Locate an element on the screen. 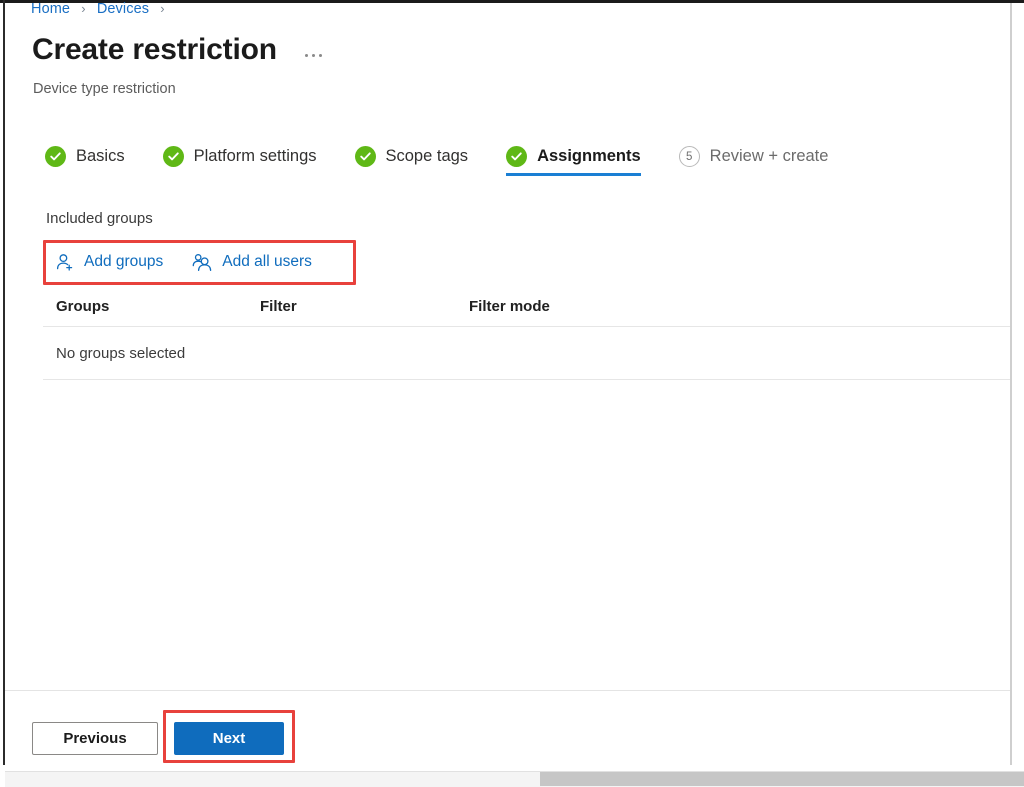  tab-label: Scope tags is located at coordinates (427, 156).